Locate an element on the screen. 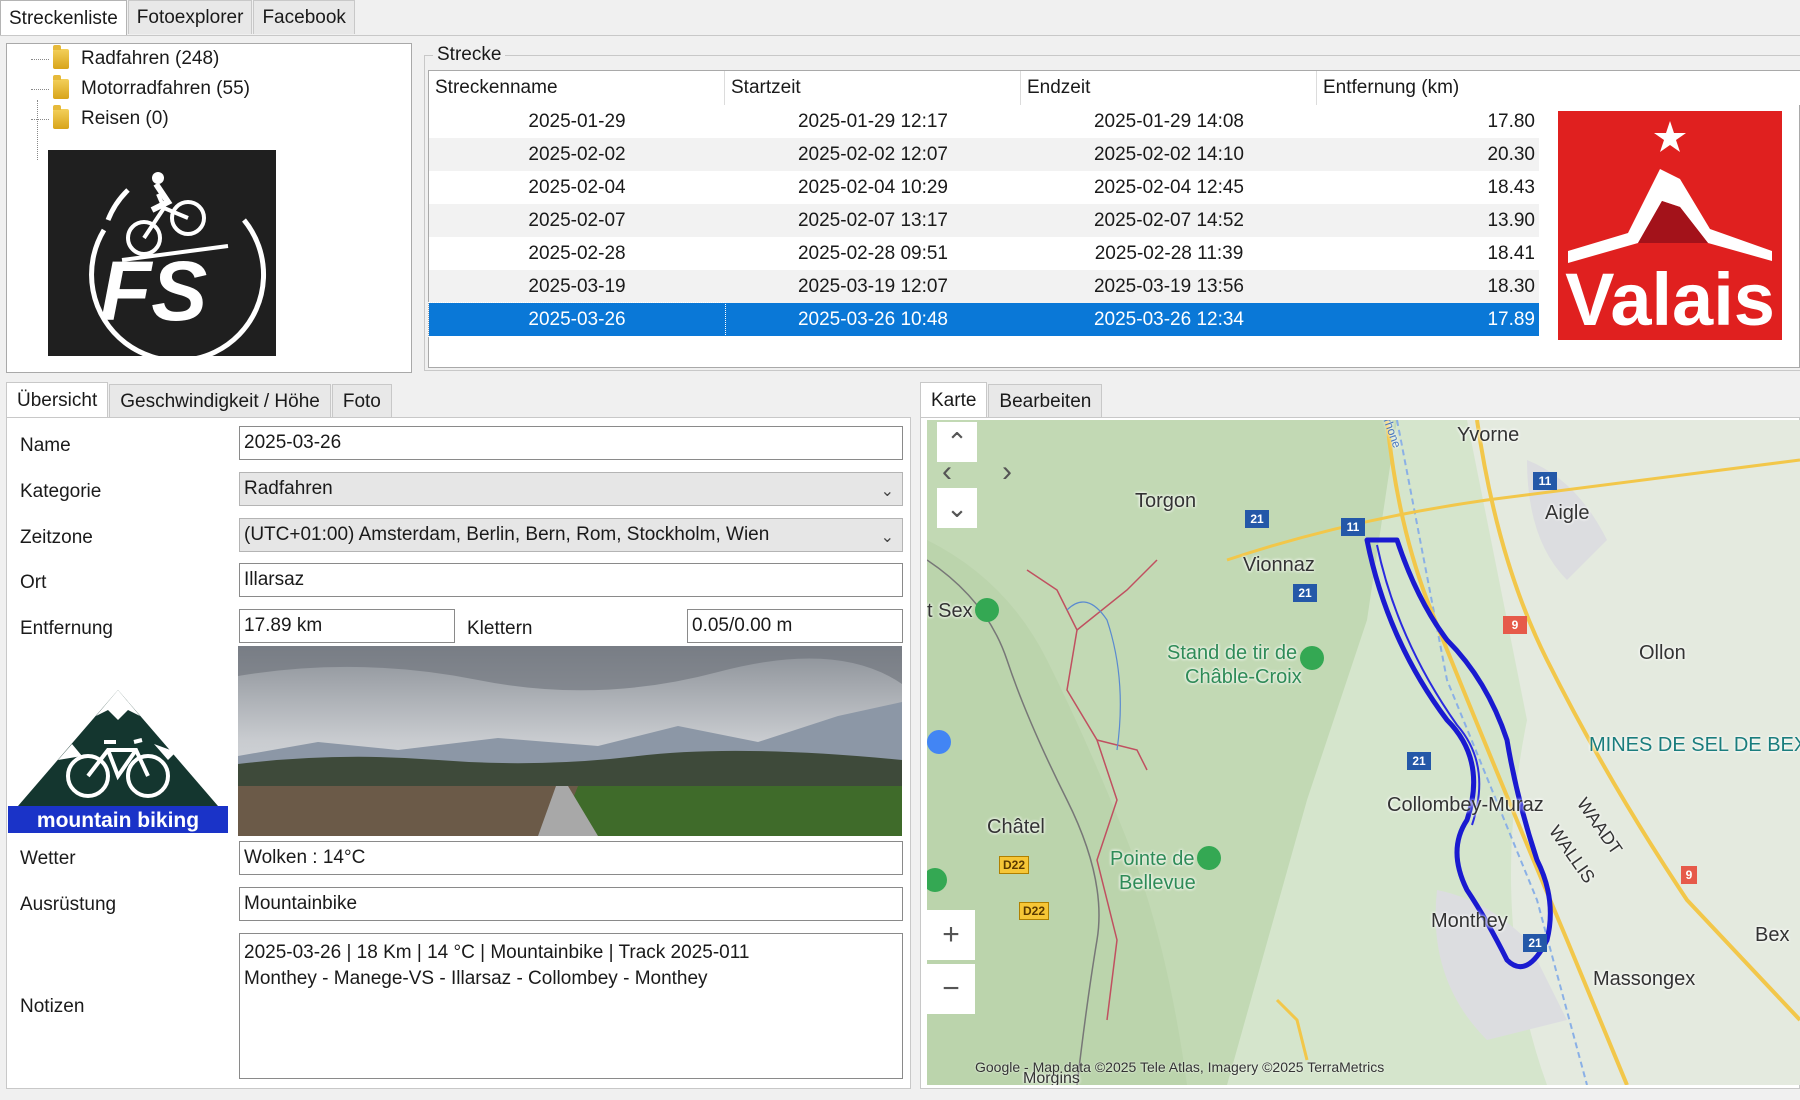 The image size is (1800, 1100). map-label-stand2: Châble-Croix is located at coordinates (1243, 677).